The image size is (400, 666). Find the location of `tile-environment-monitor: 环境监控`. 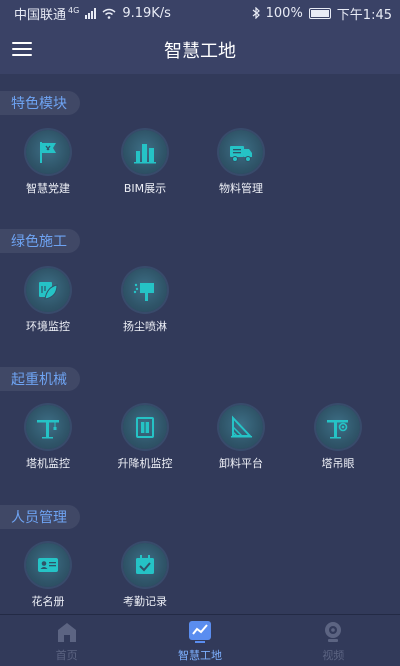

tile-environment-monitor: 环境监控 is located at coordinates (48, 301).